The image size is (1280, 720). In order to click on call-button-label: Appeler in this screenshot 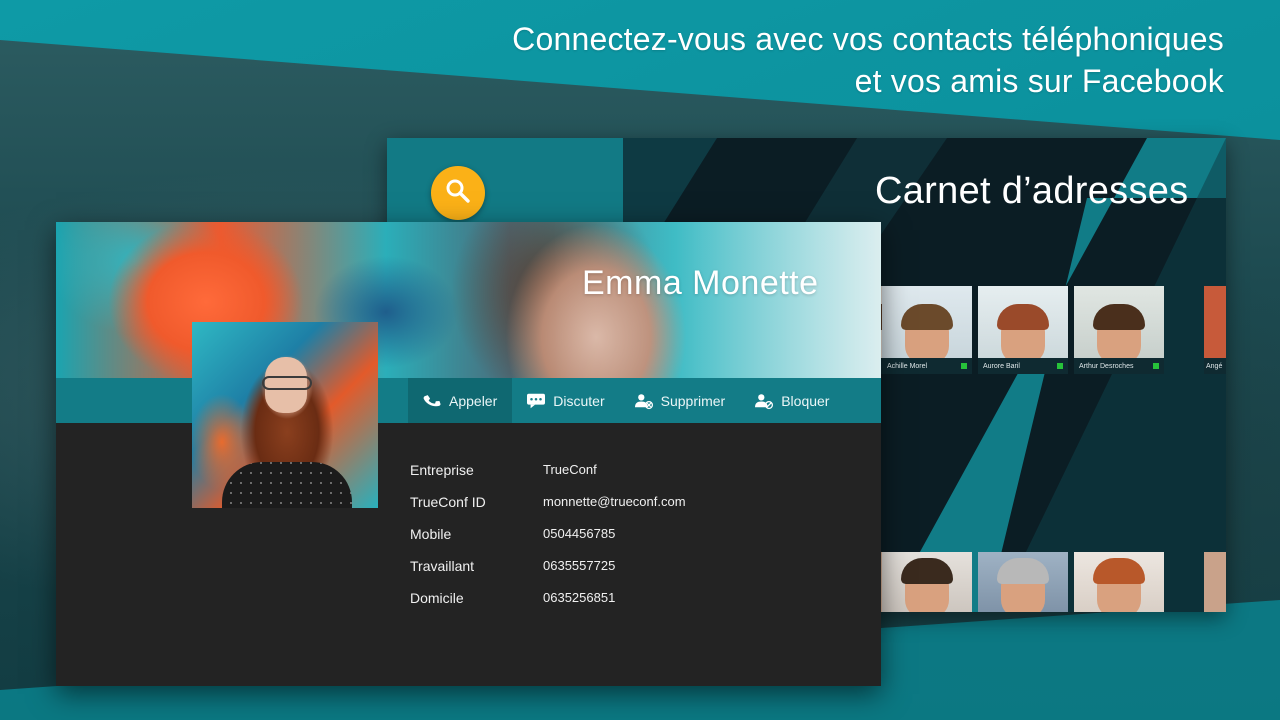, I will do `click(473, 400)`.